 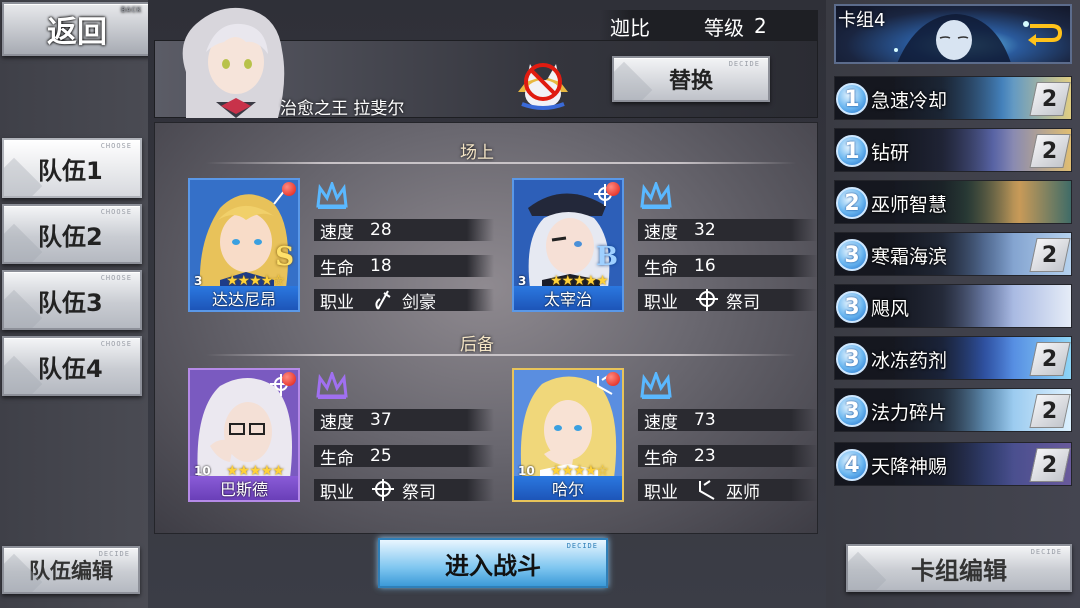 What do you see at coordinates (852, 99) in the screenshot?
I see `card-cost: 1` at bounding box center [852, 99].